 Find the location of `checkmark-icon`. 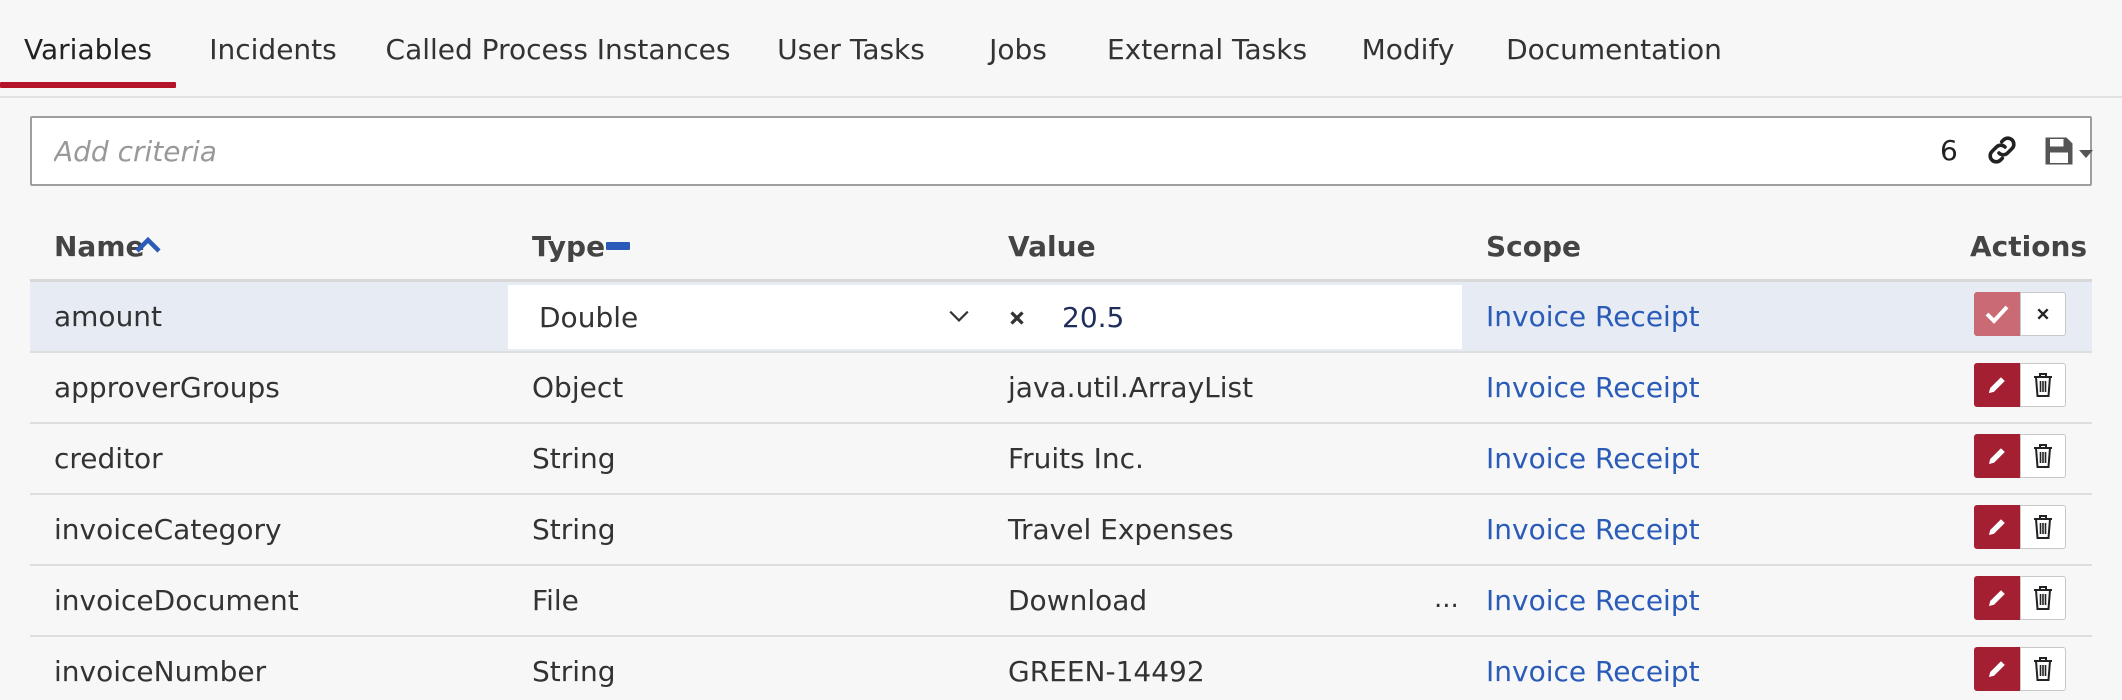

checkmark-icon is located at coordinates (1997, 314).